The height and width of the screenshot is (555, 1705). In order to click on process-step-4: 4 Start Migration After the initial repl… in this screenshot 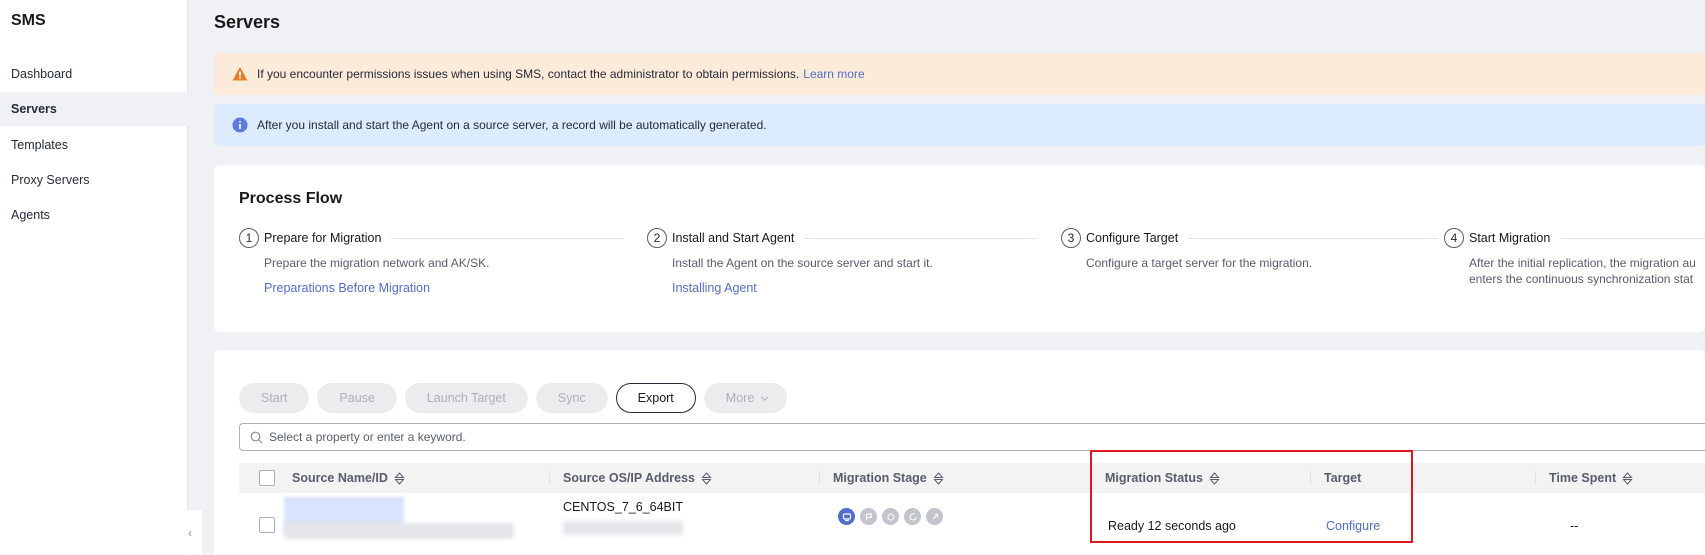, I will do `click(1574, 257)`.